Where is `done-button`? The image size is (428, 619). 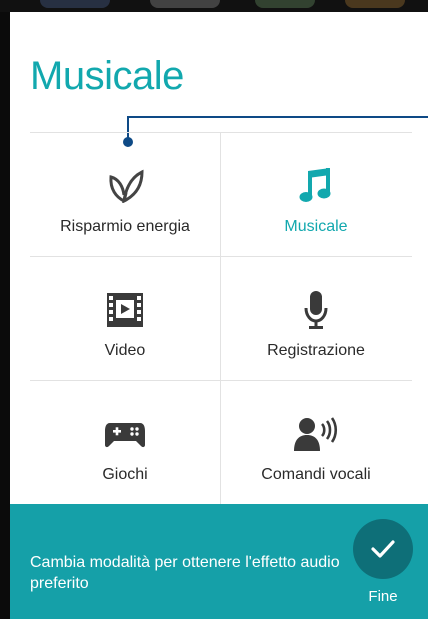
done-button is located at coordinates (383, 549).